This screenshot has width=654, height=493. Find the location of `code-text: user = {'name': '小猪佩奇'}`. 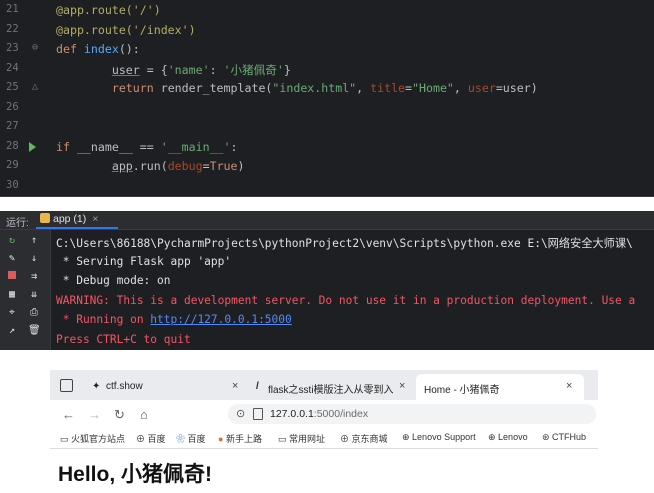

code-text: user = {'name': '小猪佩奇'} is located at coordinates (173, 70).